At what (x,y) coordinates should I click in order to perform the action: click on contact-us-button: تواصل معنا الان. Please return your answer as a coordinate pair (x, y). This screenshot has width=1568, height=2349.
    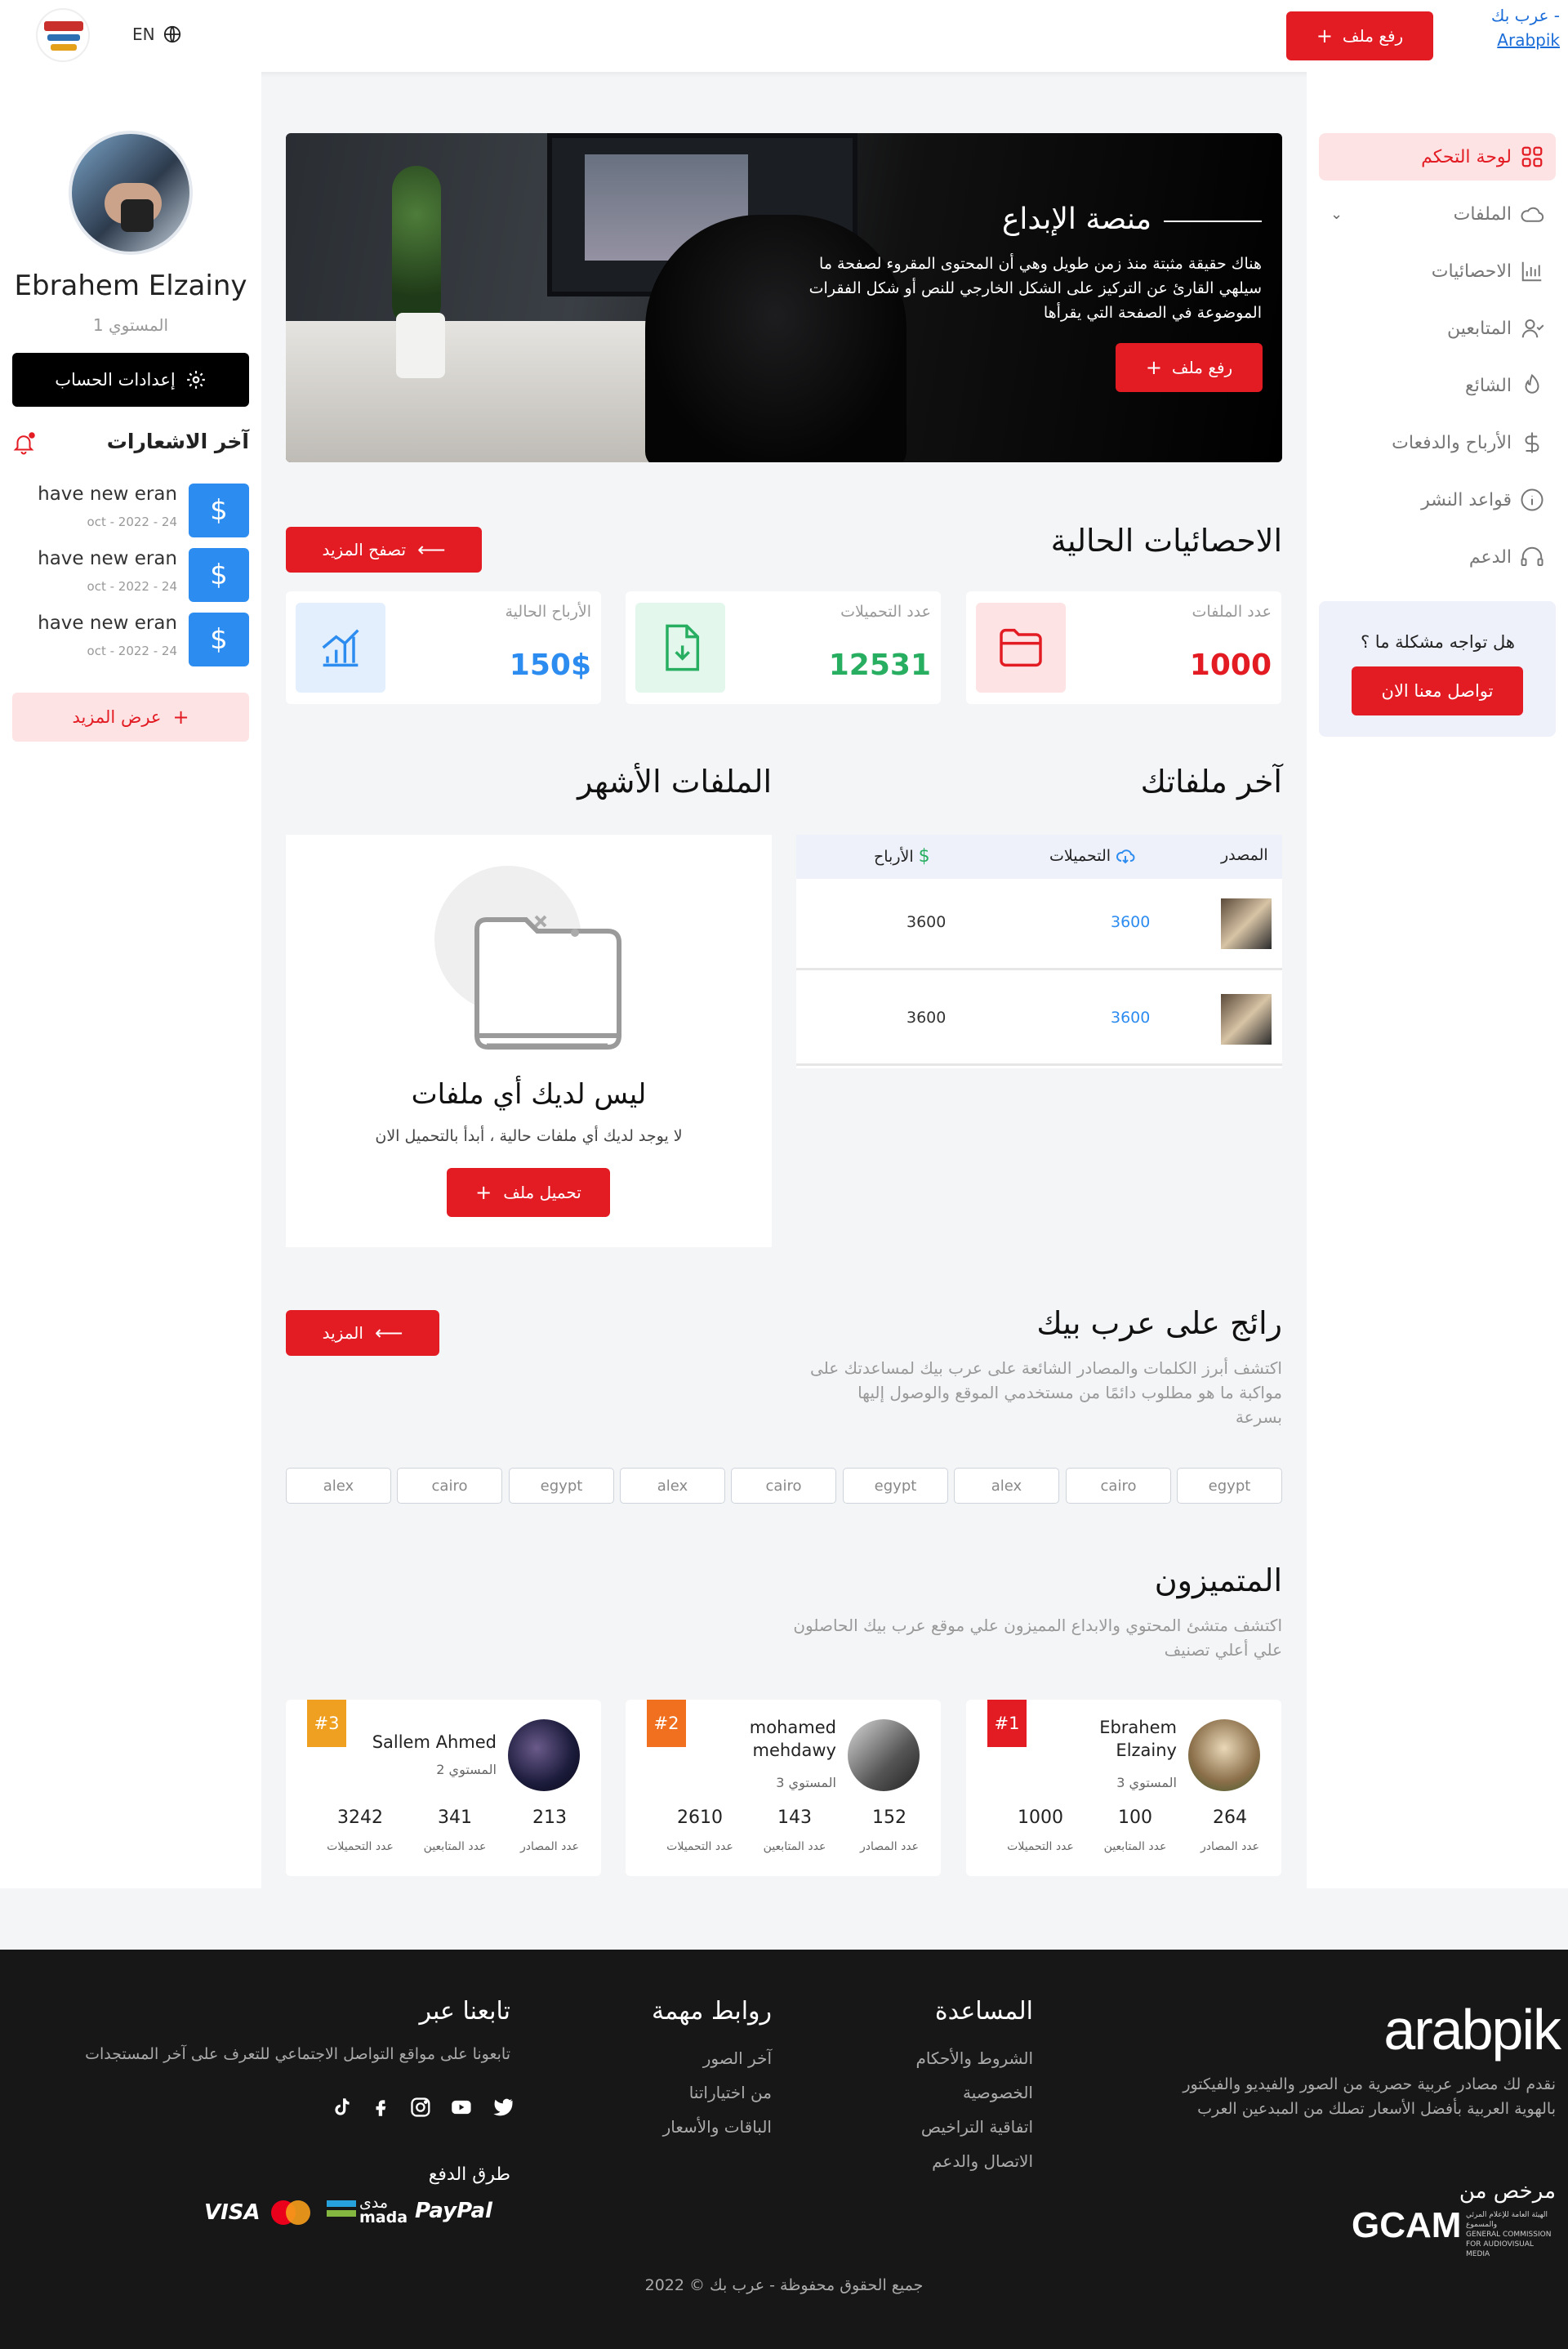
    Looking at the image, I should click on (1437, 690).